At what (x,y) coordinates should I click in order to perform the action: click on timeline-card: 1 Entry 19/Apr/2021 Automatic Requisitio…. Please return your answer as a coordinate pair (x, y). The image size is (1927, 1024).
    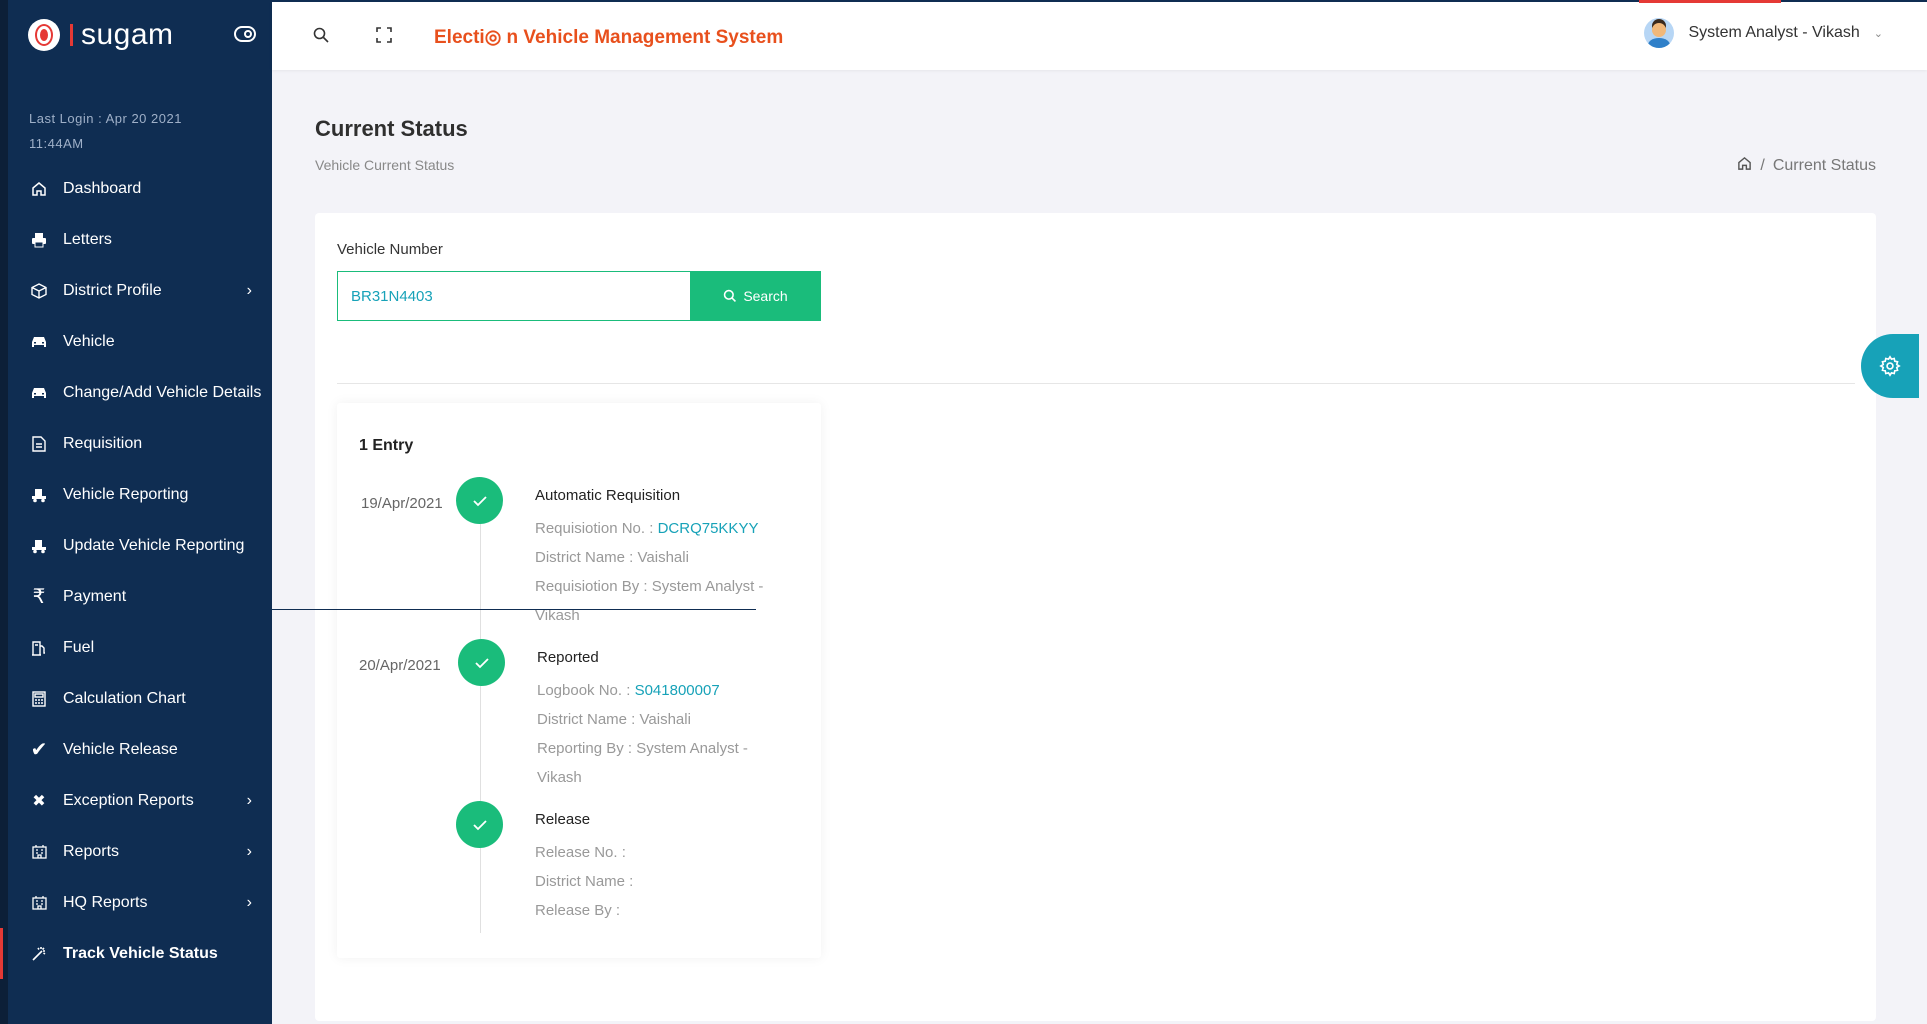
    Looking at the image, I should click on (579, 680).